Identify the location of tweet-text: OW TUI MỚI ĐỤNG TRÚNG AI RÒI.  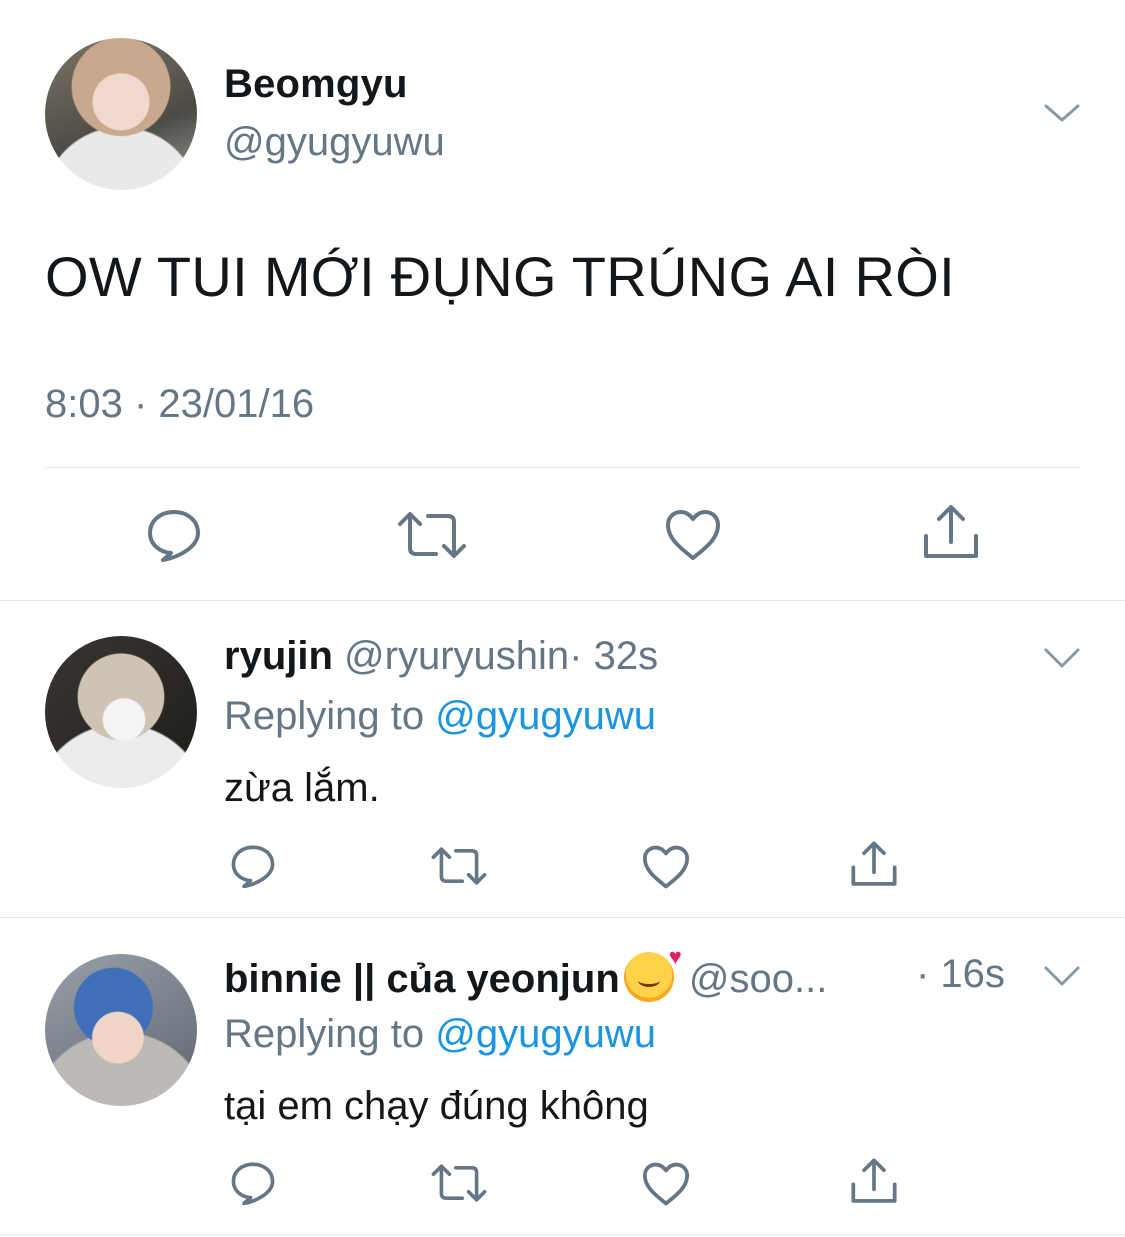
(500, 276).